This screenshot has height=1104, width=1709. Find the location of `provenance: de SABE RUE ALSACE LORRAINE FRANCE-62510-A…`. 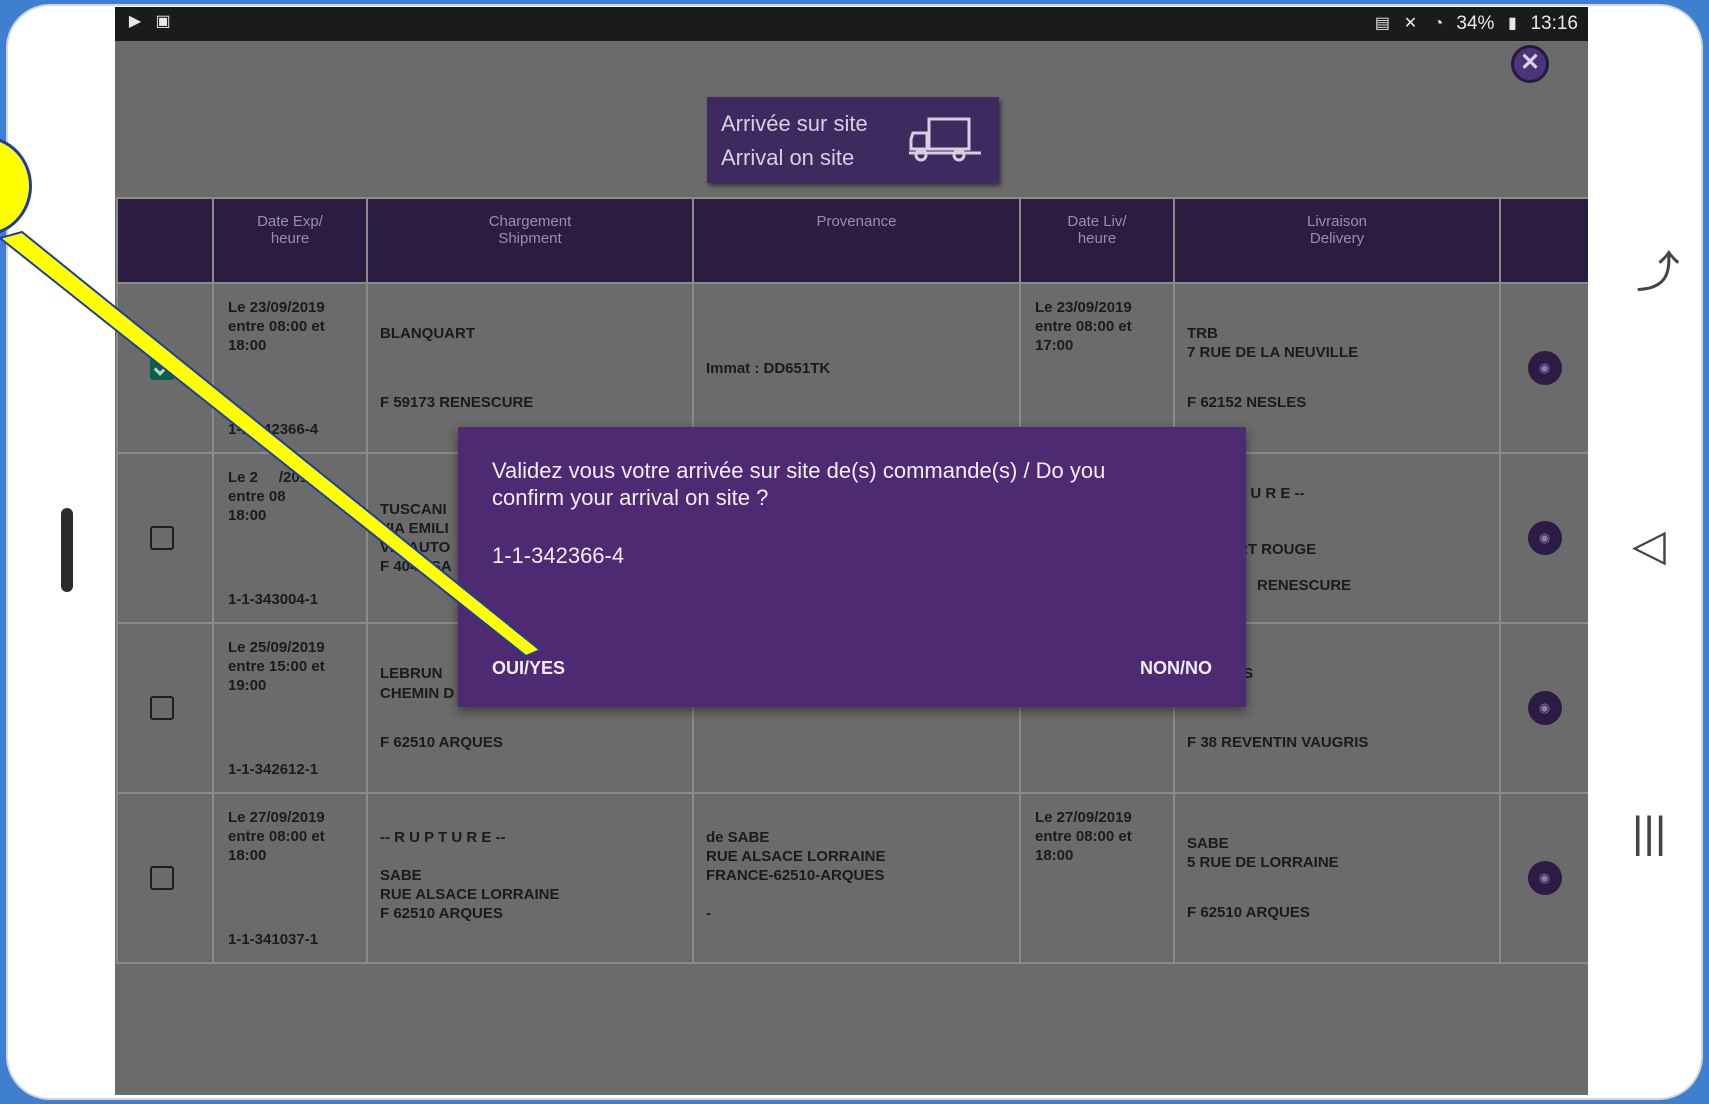

provenance: de SABE RUE ALSACE LORRAINE FRANCE-62510-A… is located at coordinates (796, 875).